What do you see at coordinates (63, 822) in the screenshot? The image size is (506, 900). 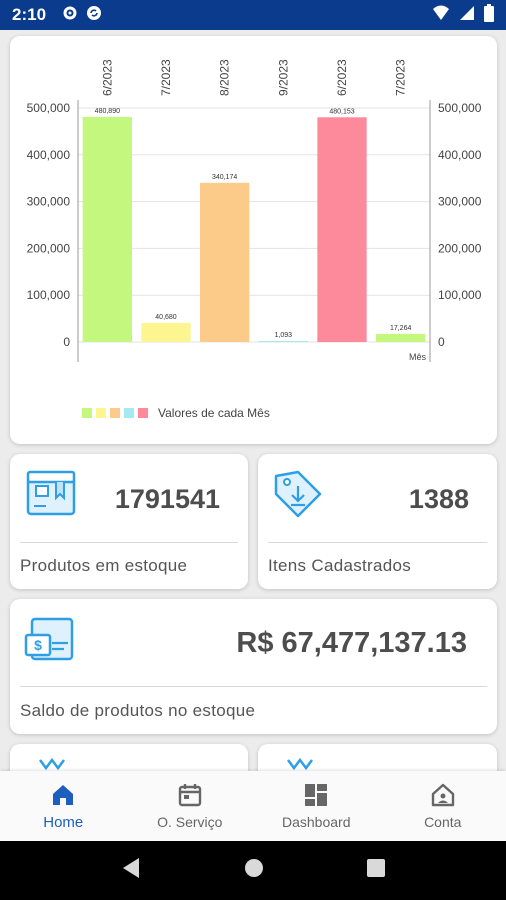 I see `nav-home-label: Home` at bounding box center [63, 822].